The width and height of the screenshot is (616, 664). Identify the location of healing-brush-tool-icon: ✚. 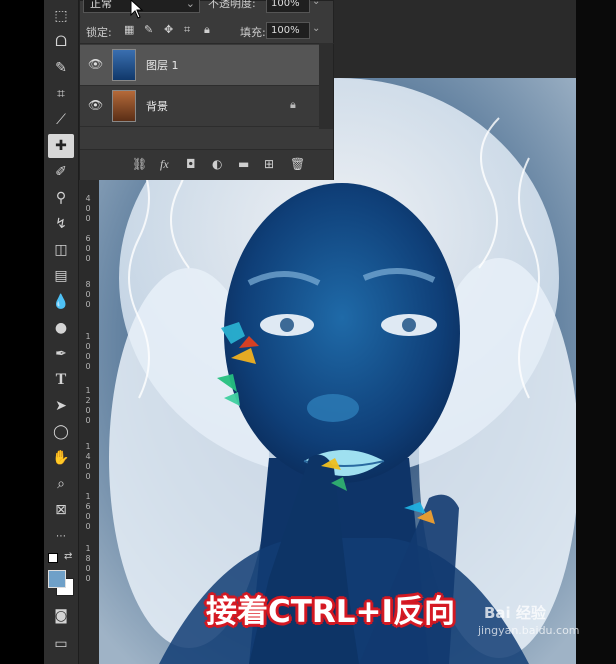
(61, 146).